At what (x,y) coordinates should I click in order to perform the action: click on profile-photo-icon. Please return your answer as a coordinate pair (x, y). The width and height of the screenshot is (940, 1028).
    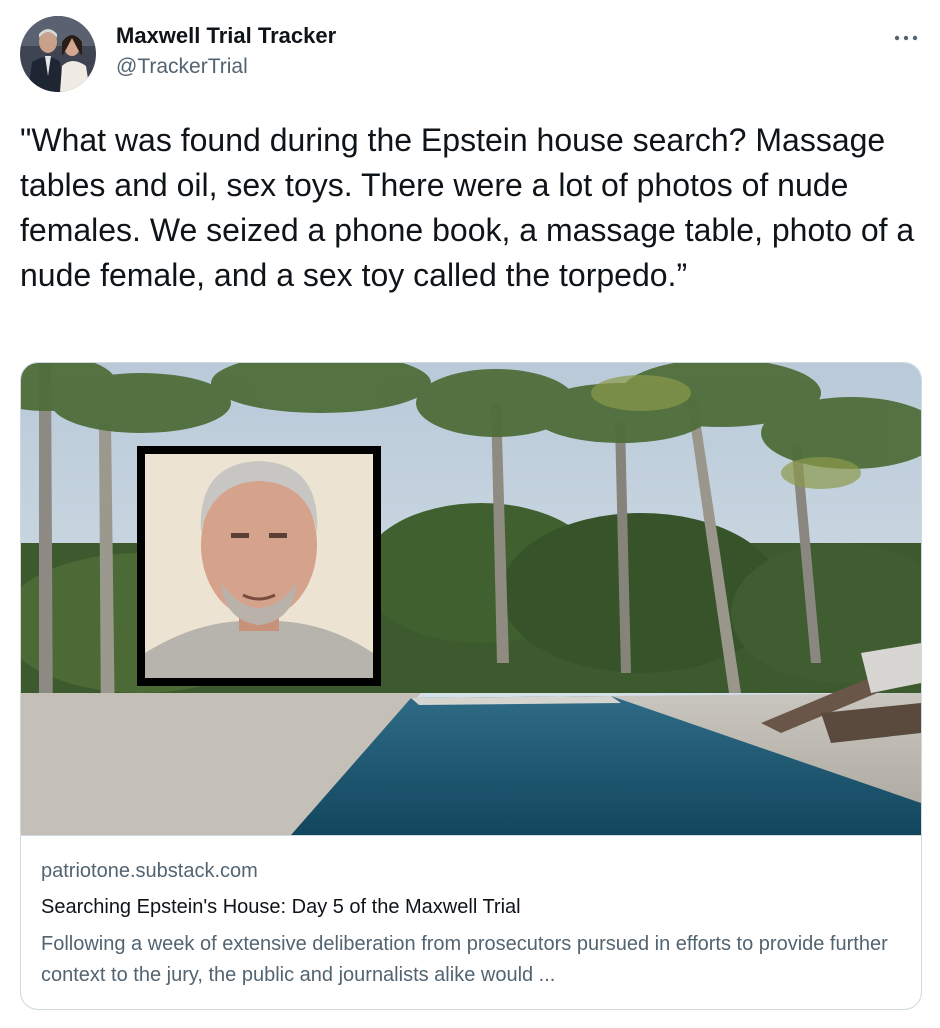
    Looking at the image, I should click on (58, 54).